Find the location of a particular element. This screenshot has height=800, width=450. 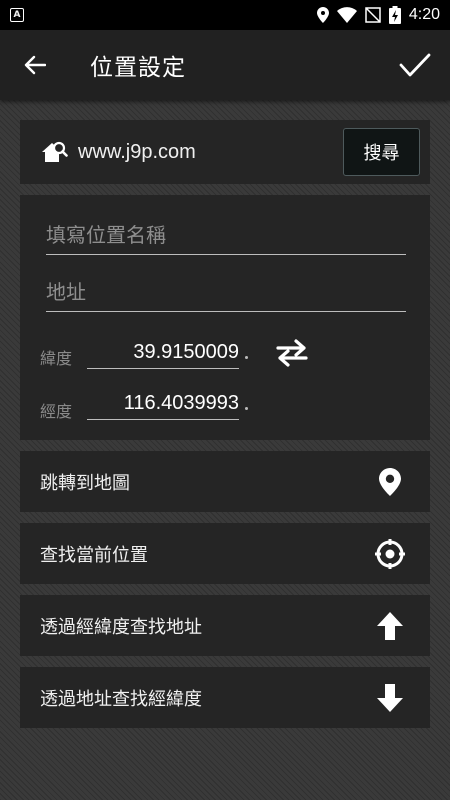

site-url: www.j9p.com is located at coordinates (137, 151).